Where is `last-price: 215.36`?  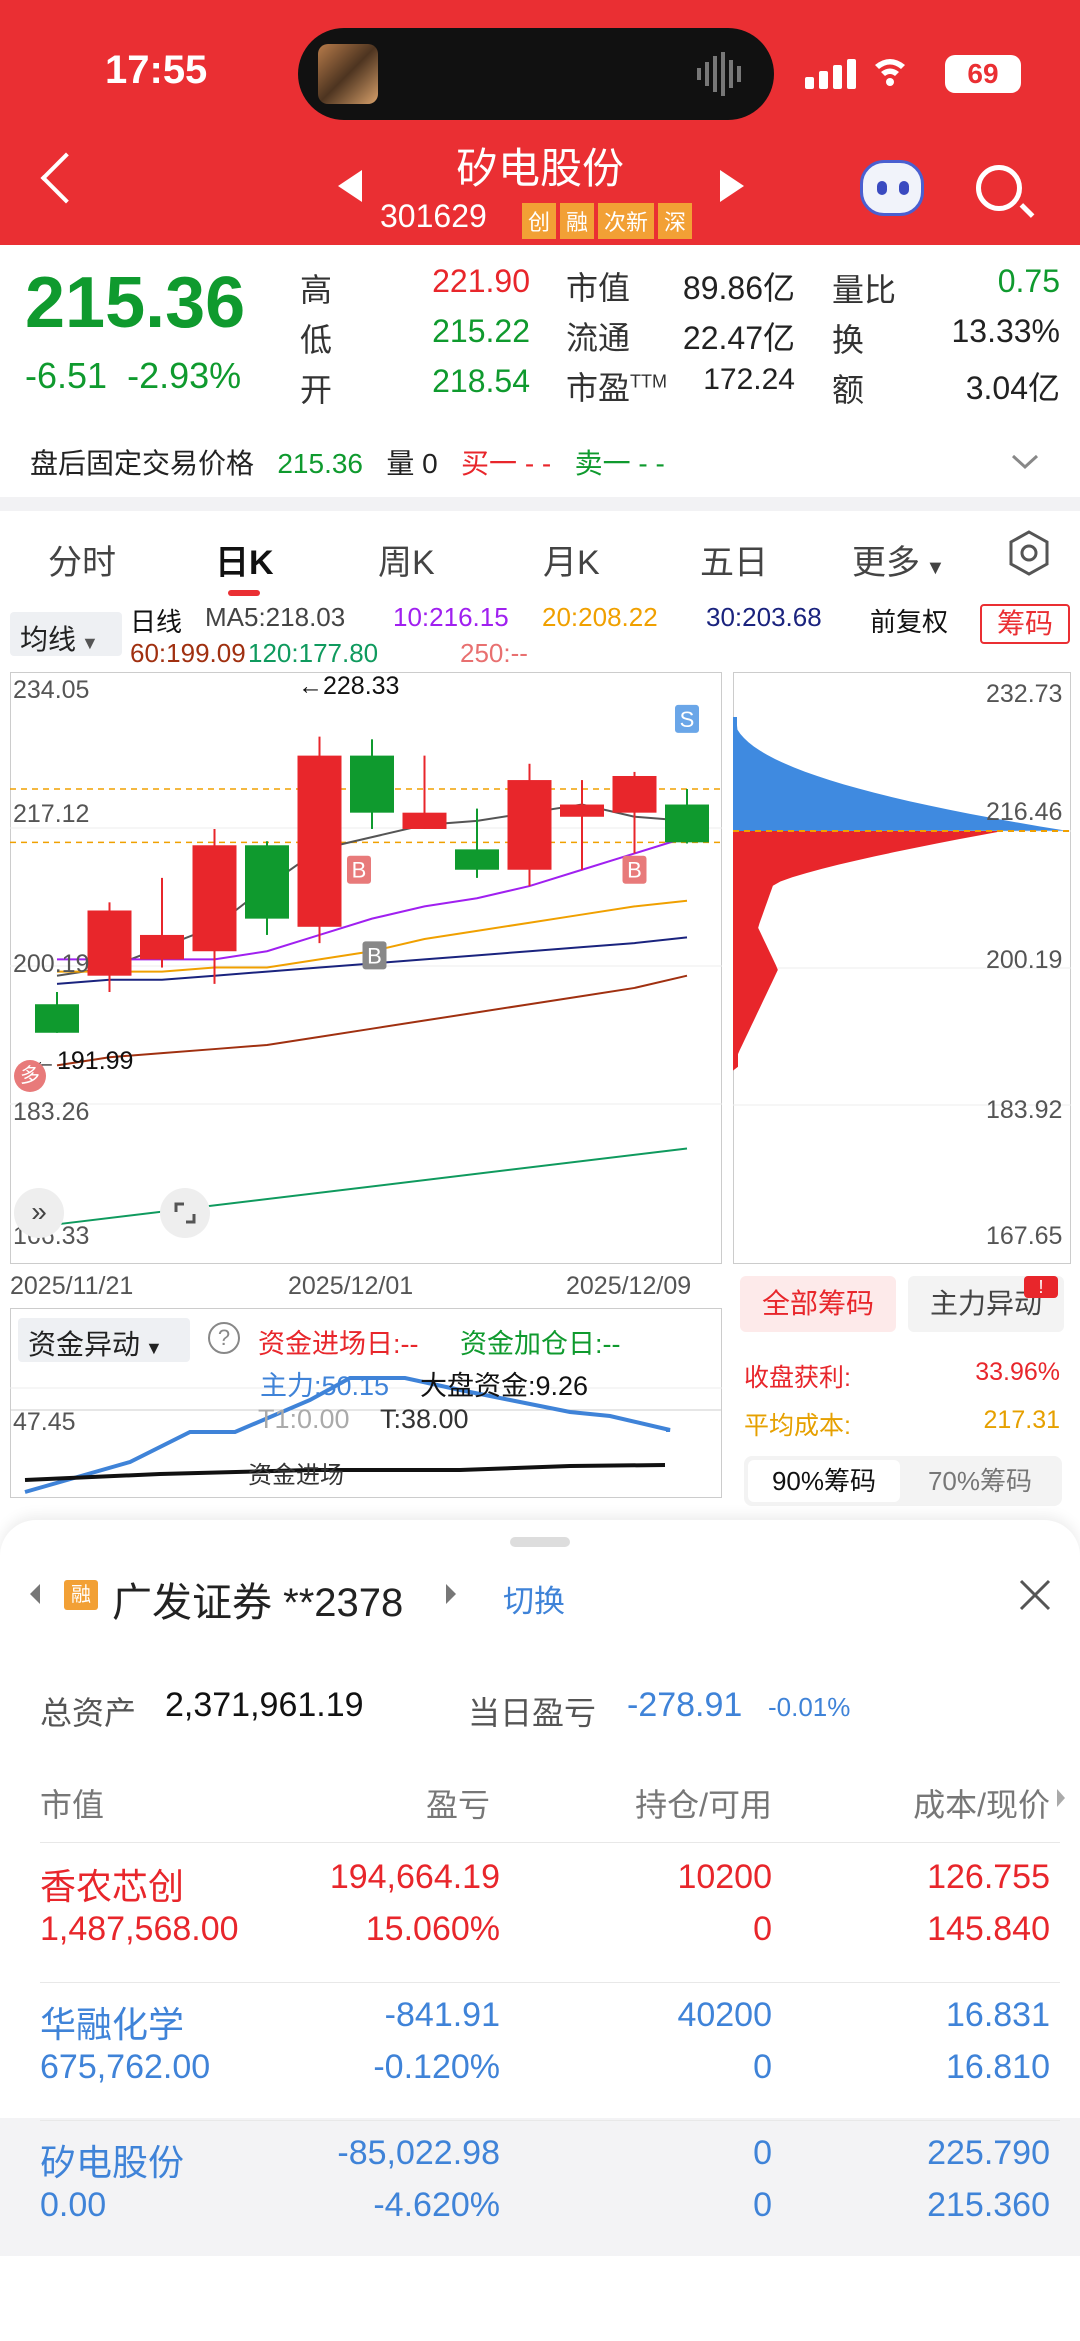
last-price: 215.36 is located at coordinates (135, 303).